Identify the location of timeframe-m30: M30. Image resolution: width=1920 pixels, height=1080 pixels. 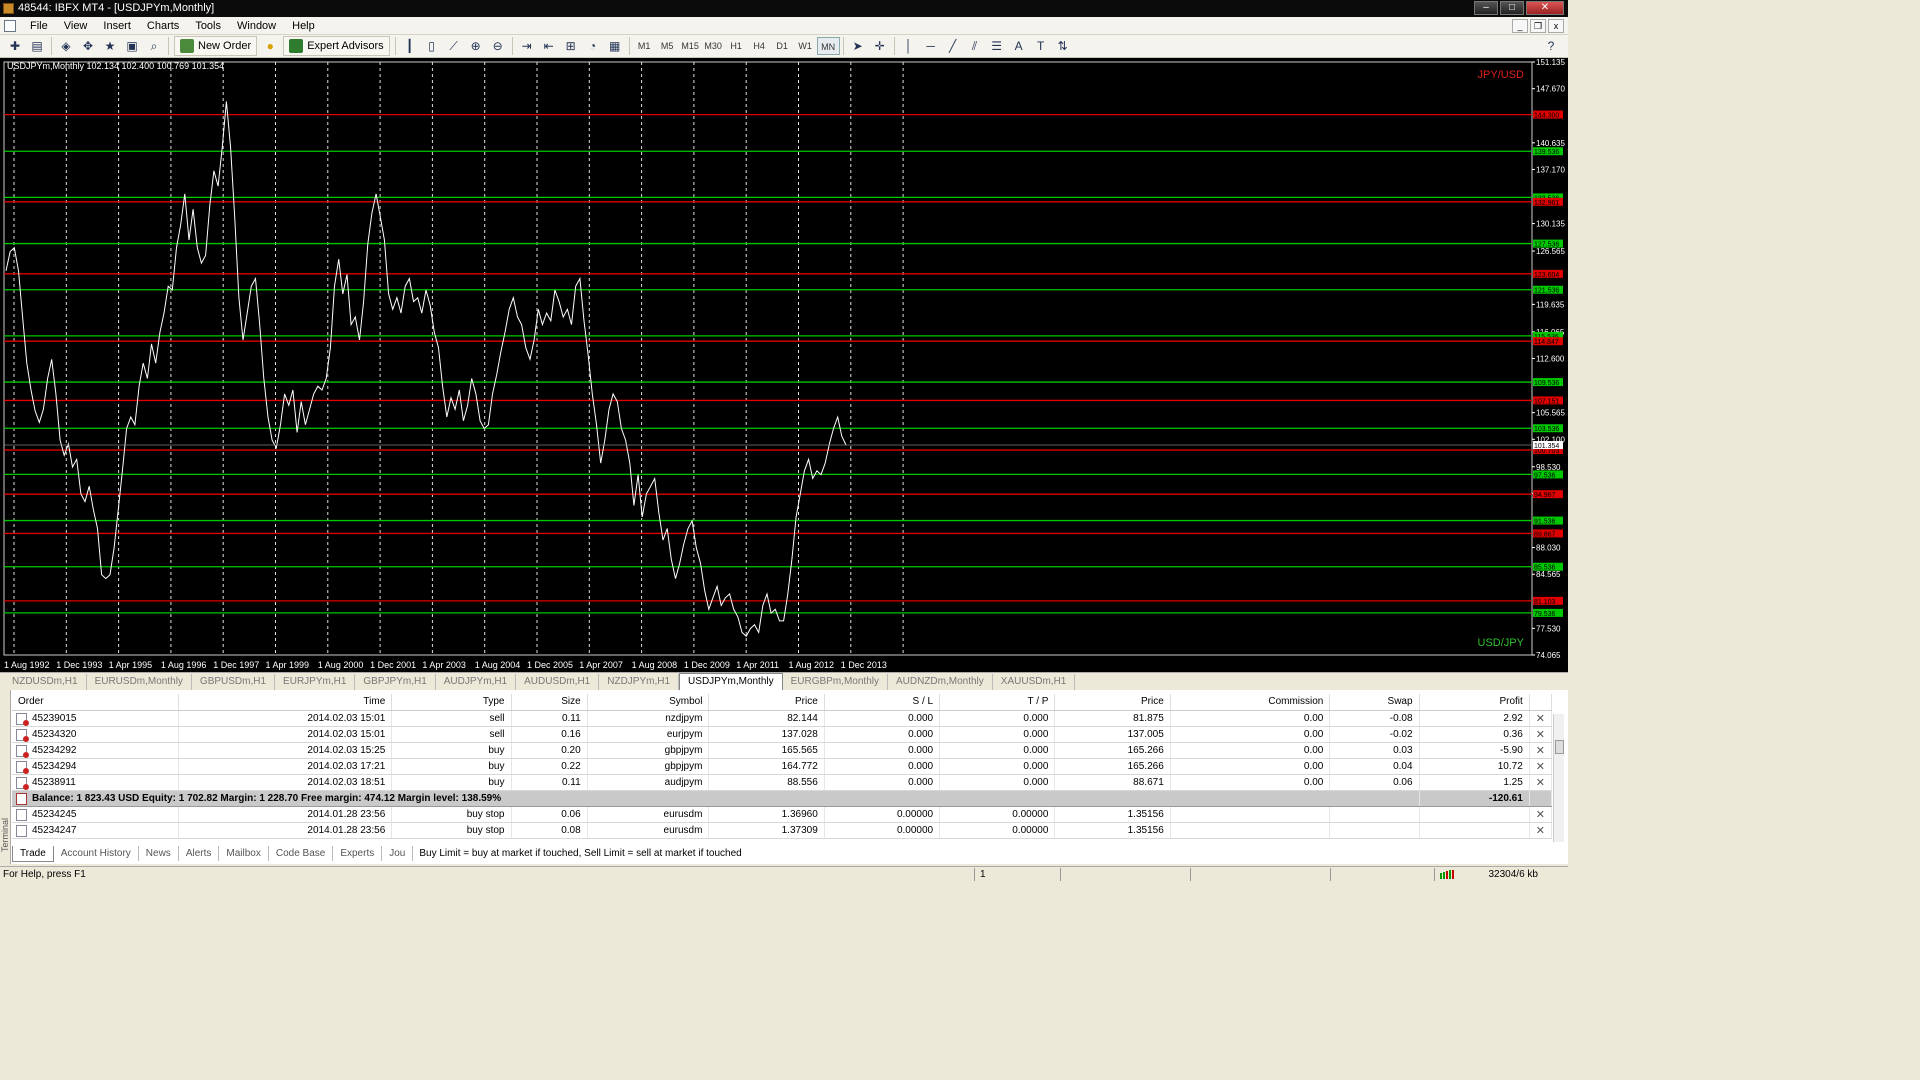
(713, 46).